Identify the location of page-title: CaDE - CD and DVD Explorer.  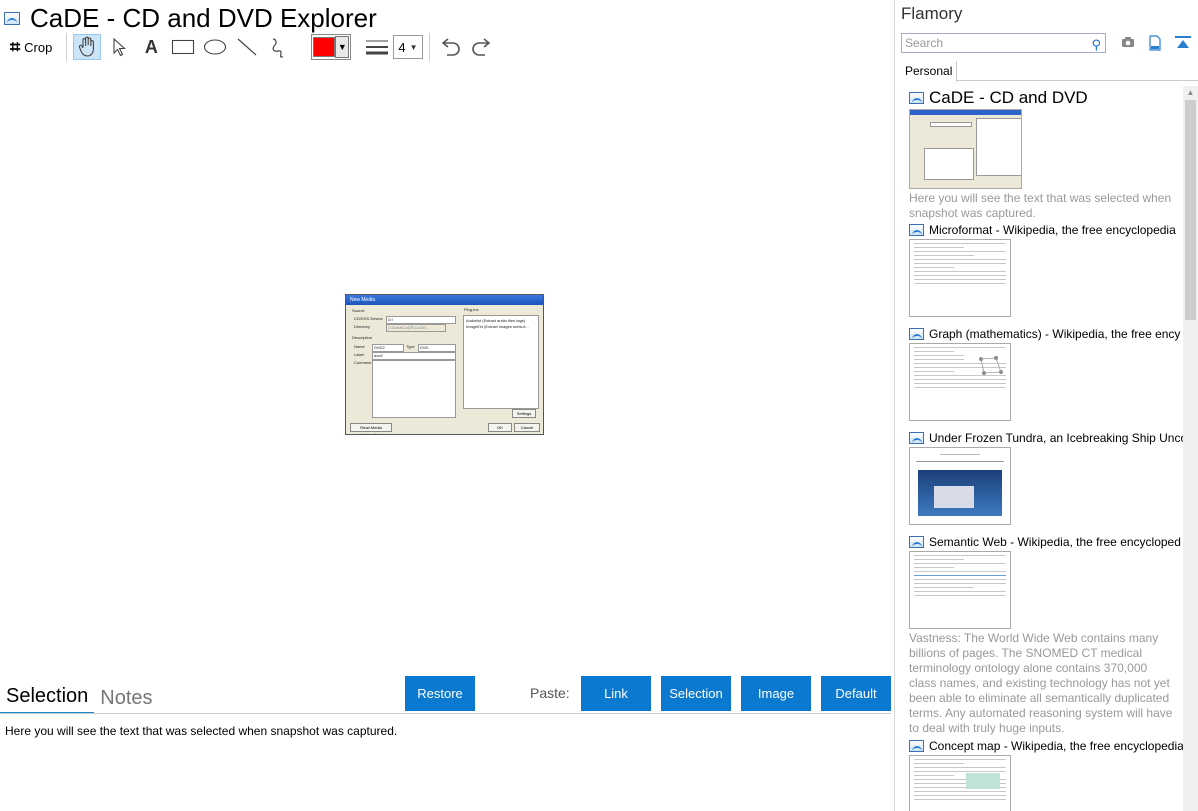
(203, 18).